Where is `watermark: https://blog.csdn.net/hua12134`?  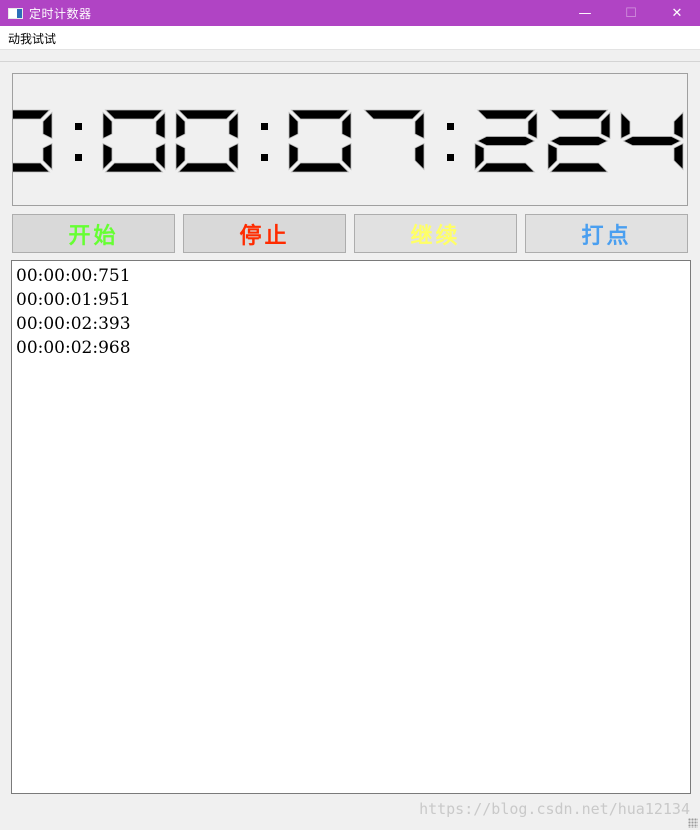
watermark: https://blog.csdn.net/hua12134 is located at coordinates (554, 809).